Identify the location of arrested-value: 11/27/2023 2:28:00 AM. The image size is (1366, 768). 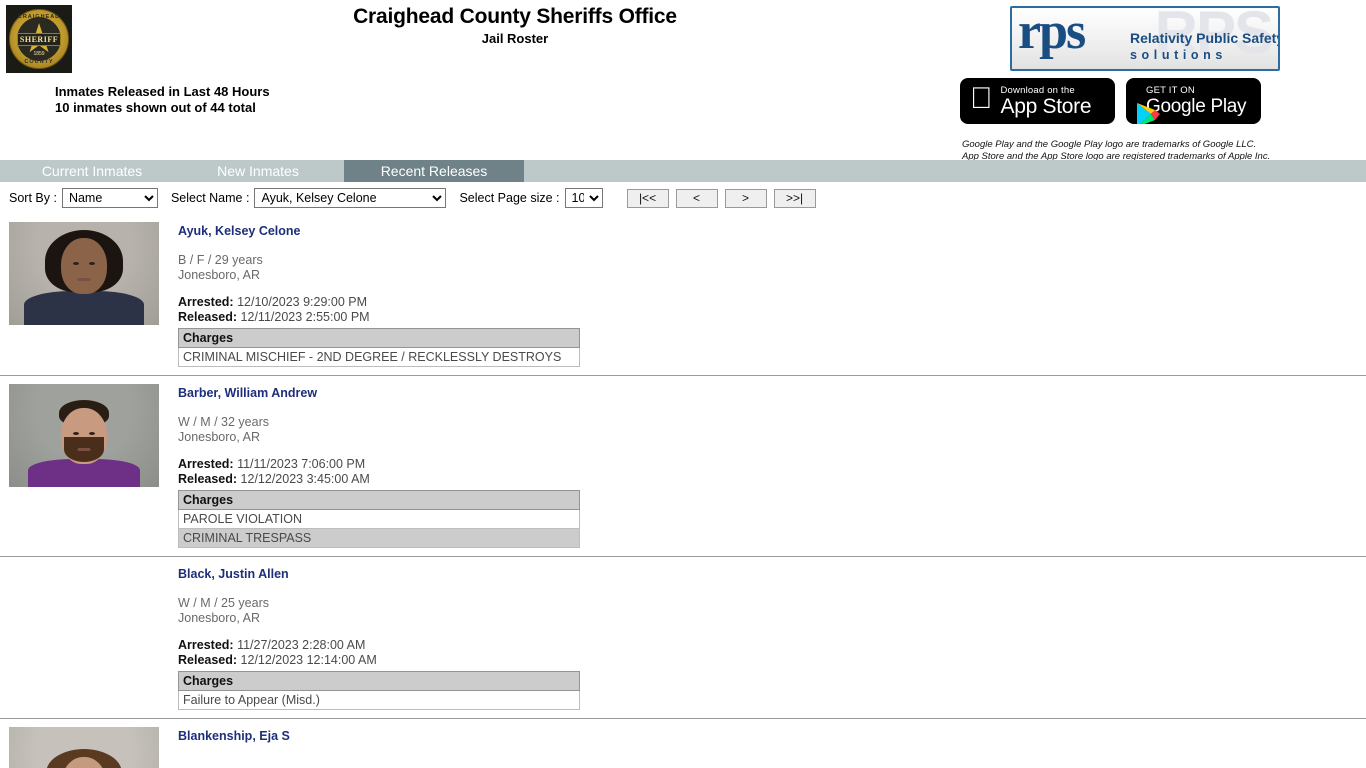
(301, 645).